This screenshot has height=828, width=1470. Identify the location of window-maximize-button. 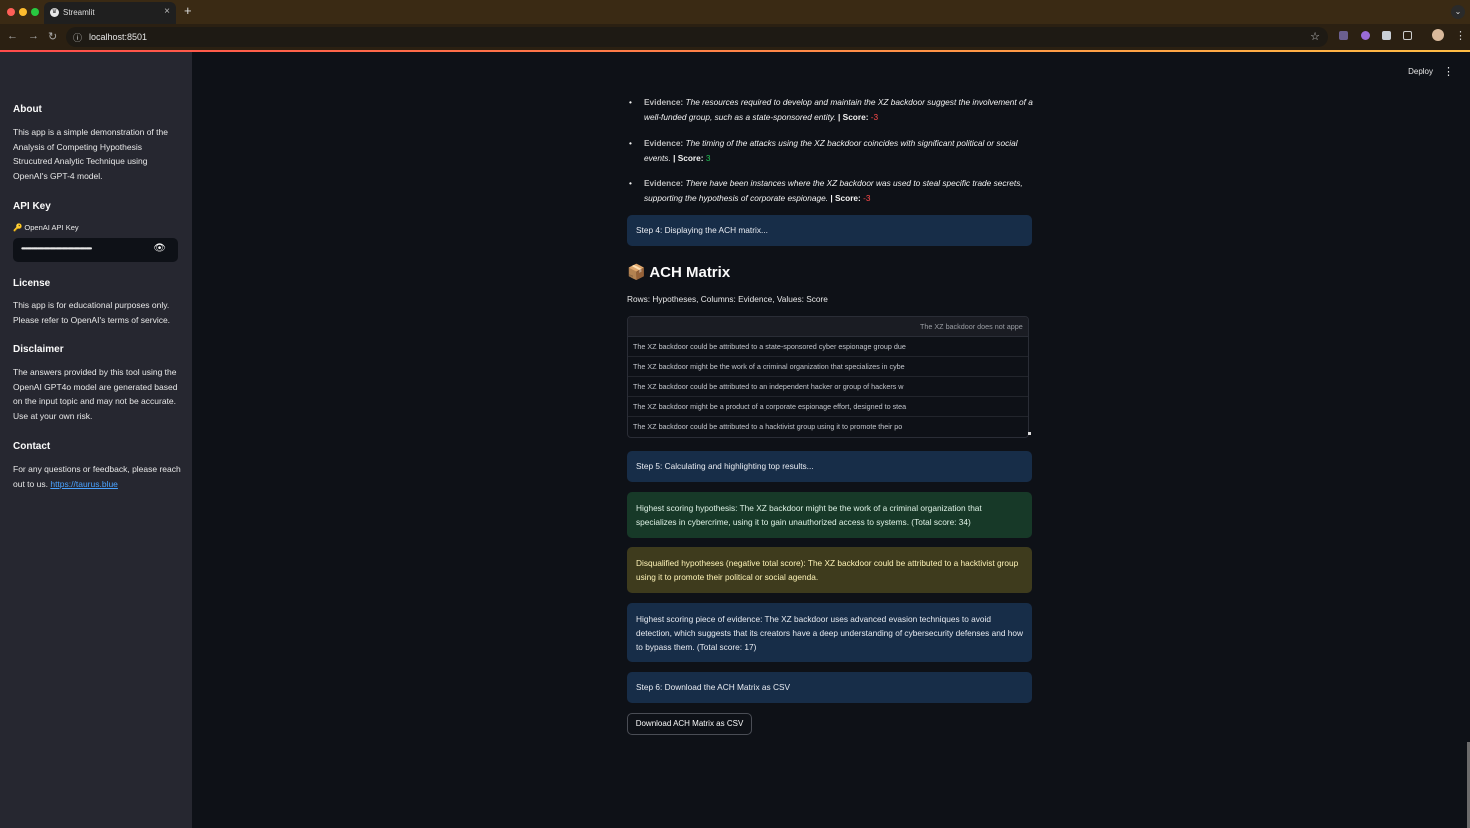
(35, 12).